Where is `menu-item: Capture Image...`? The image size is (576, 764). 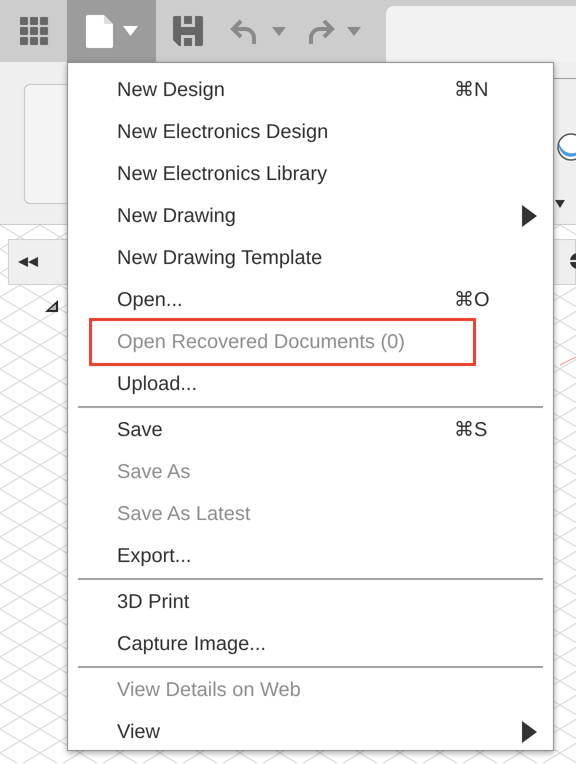 menu-item: Capture Image... is located at coordinates (310, 644).